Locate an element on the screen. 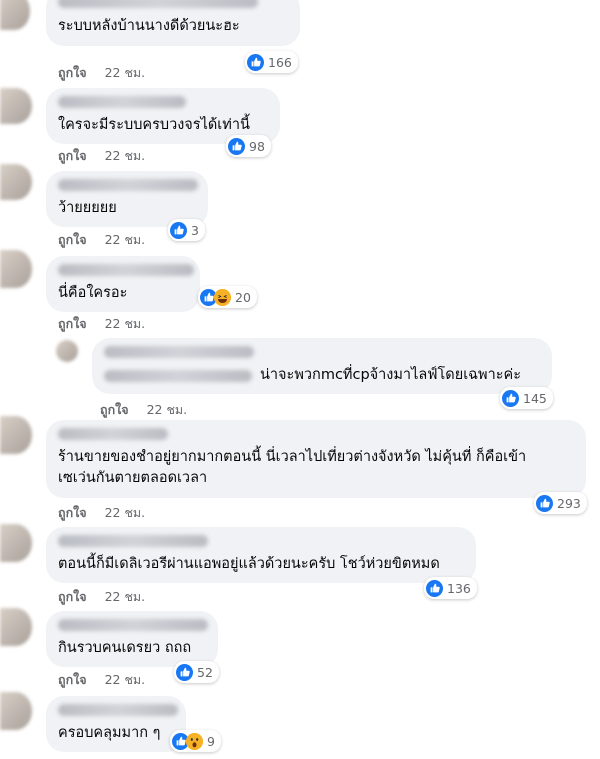  reaction-summary: 145 is located at coordinates (526, 398).